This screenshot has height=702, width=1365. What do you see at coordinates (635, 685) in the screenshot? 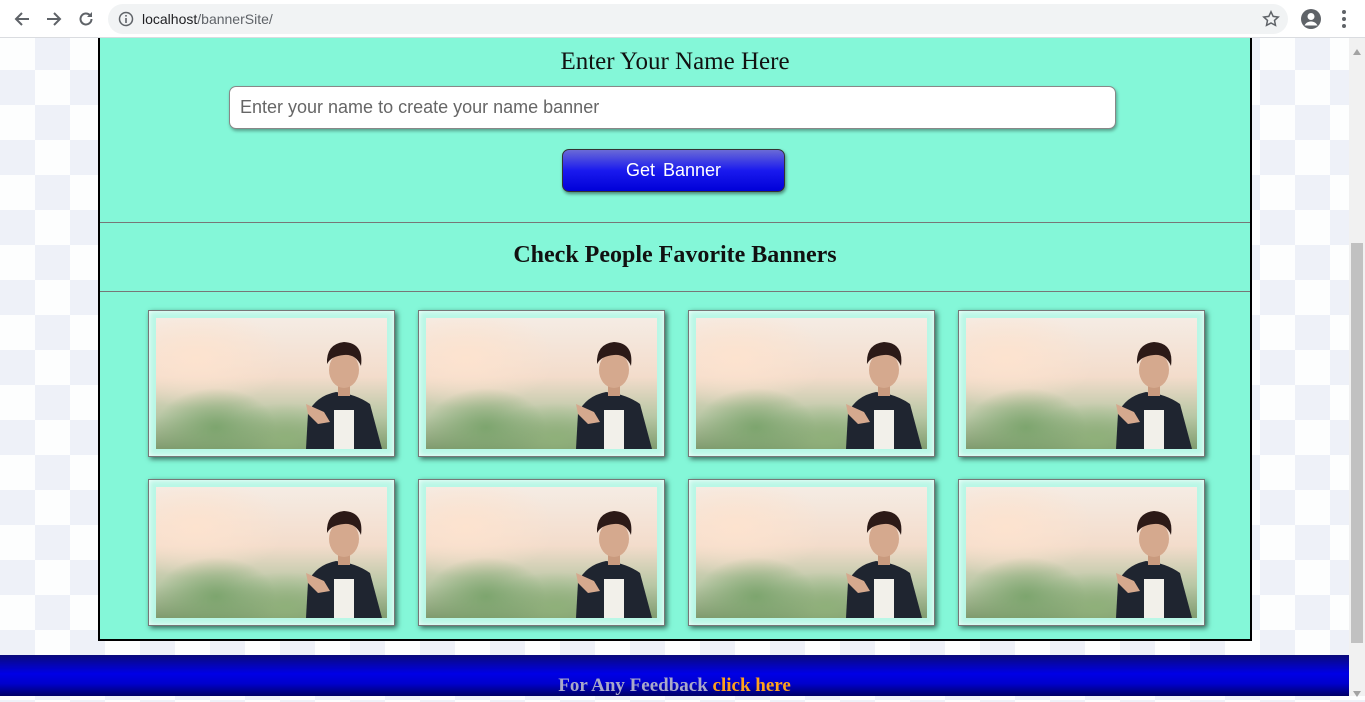
I see `feedback-label: For Any Feedback` at bounding box center [635, 685].